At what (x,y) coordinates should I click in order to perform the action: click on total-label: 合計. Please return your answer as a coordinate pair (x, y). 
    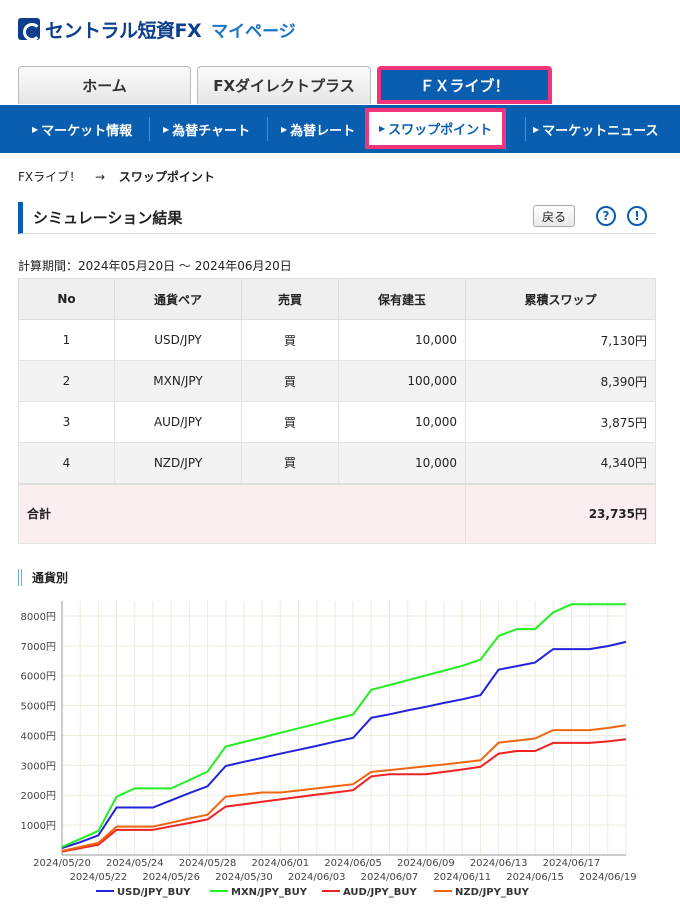
    Looking at the image, I should click on (242, 513).